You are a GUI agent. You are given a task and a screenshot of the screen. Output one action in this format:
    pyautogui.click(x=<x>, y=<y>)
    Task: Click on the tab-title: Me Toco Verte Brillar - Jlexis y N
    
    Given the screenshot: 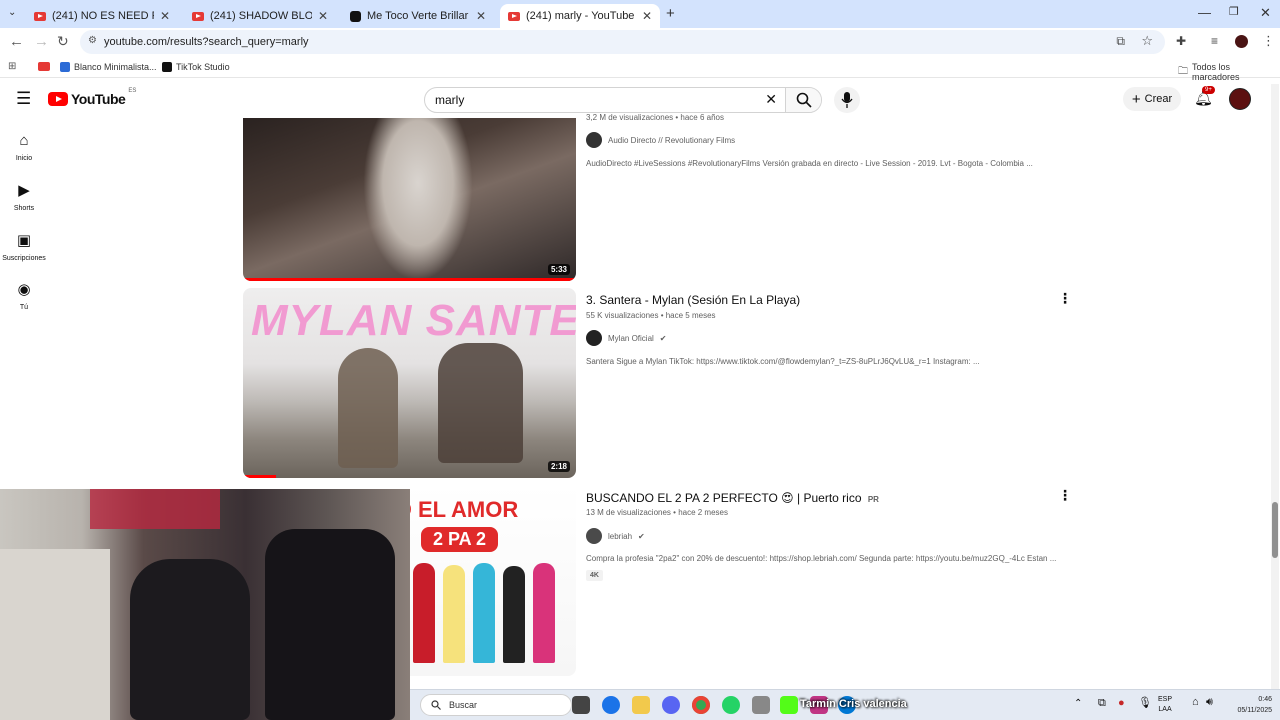 What is the action you would take?
    pyautogui.click(x=418, y=16)
    